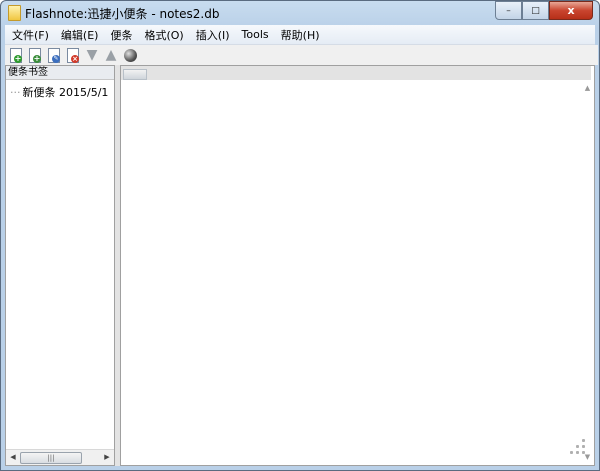 The width and height of the screenshot is (600, 471). I want to click on delete-note-button: ×, so click(73, 55).